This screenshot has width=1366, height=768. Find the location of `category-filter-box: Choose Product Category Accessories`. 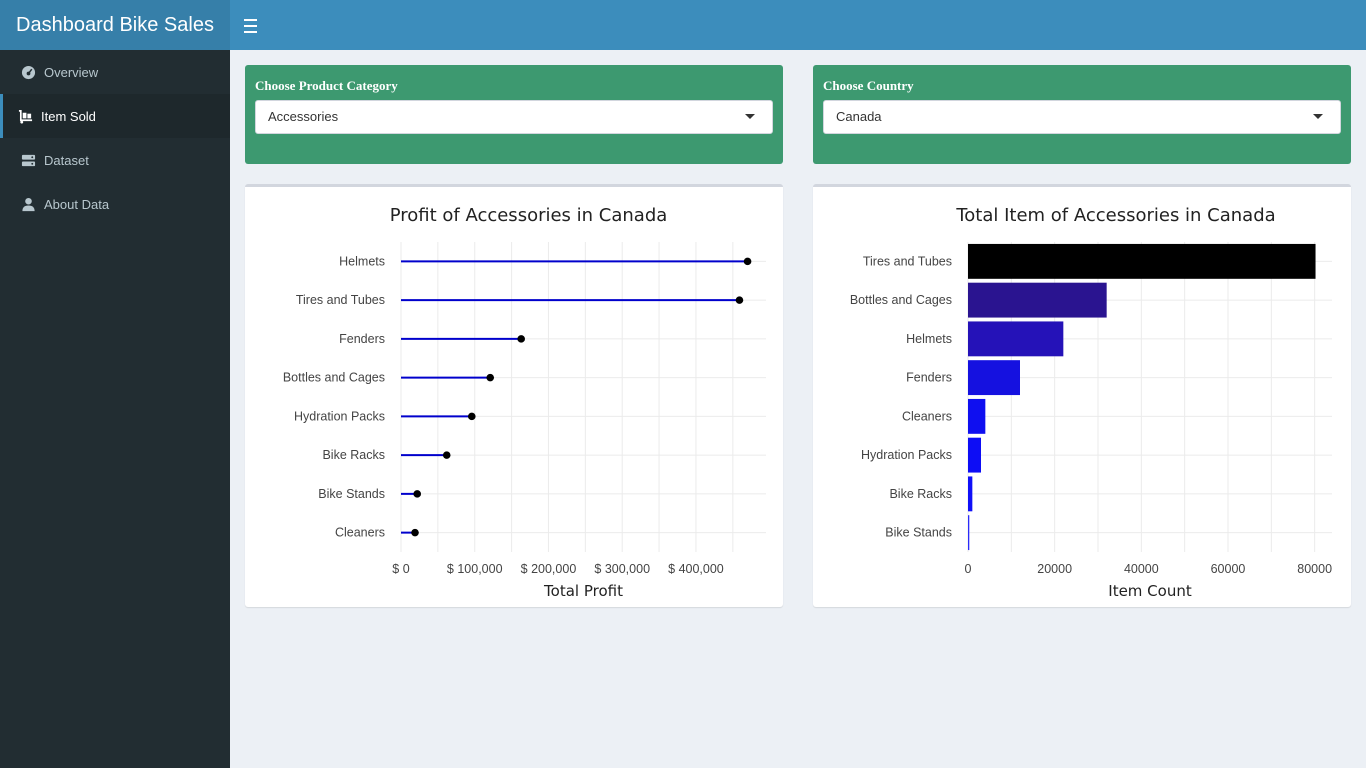

category-filter-box: Choose Product Category Accessories is located at coordinates (514, 114).